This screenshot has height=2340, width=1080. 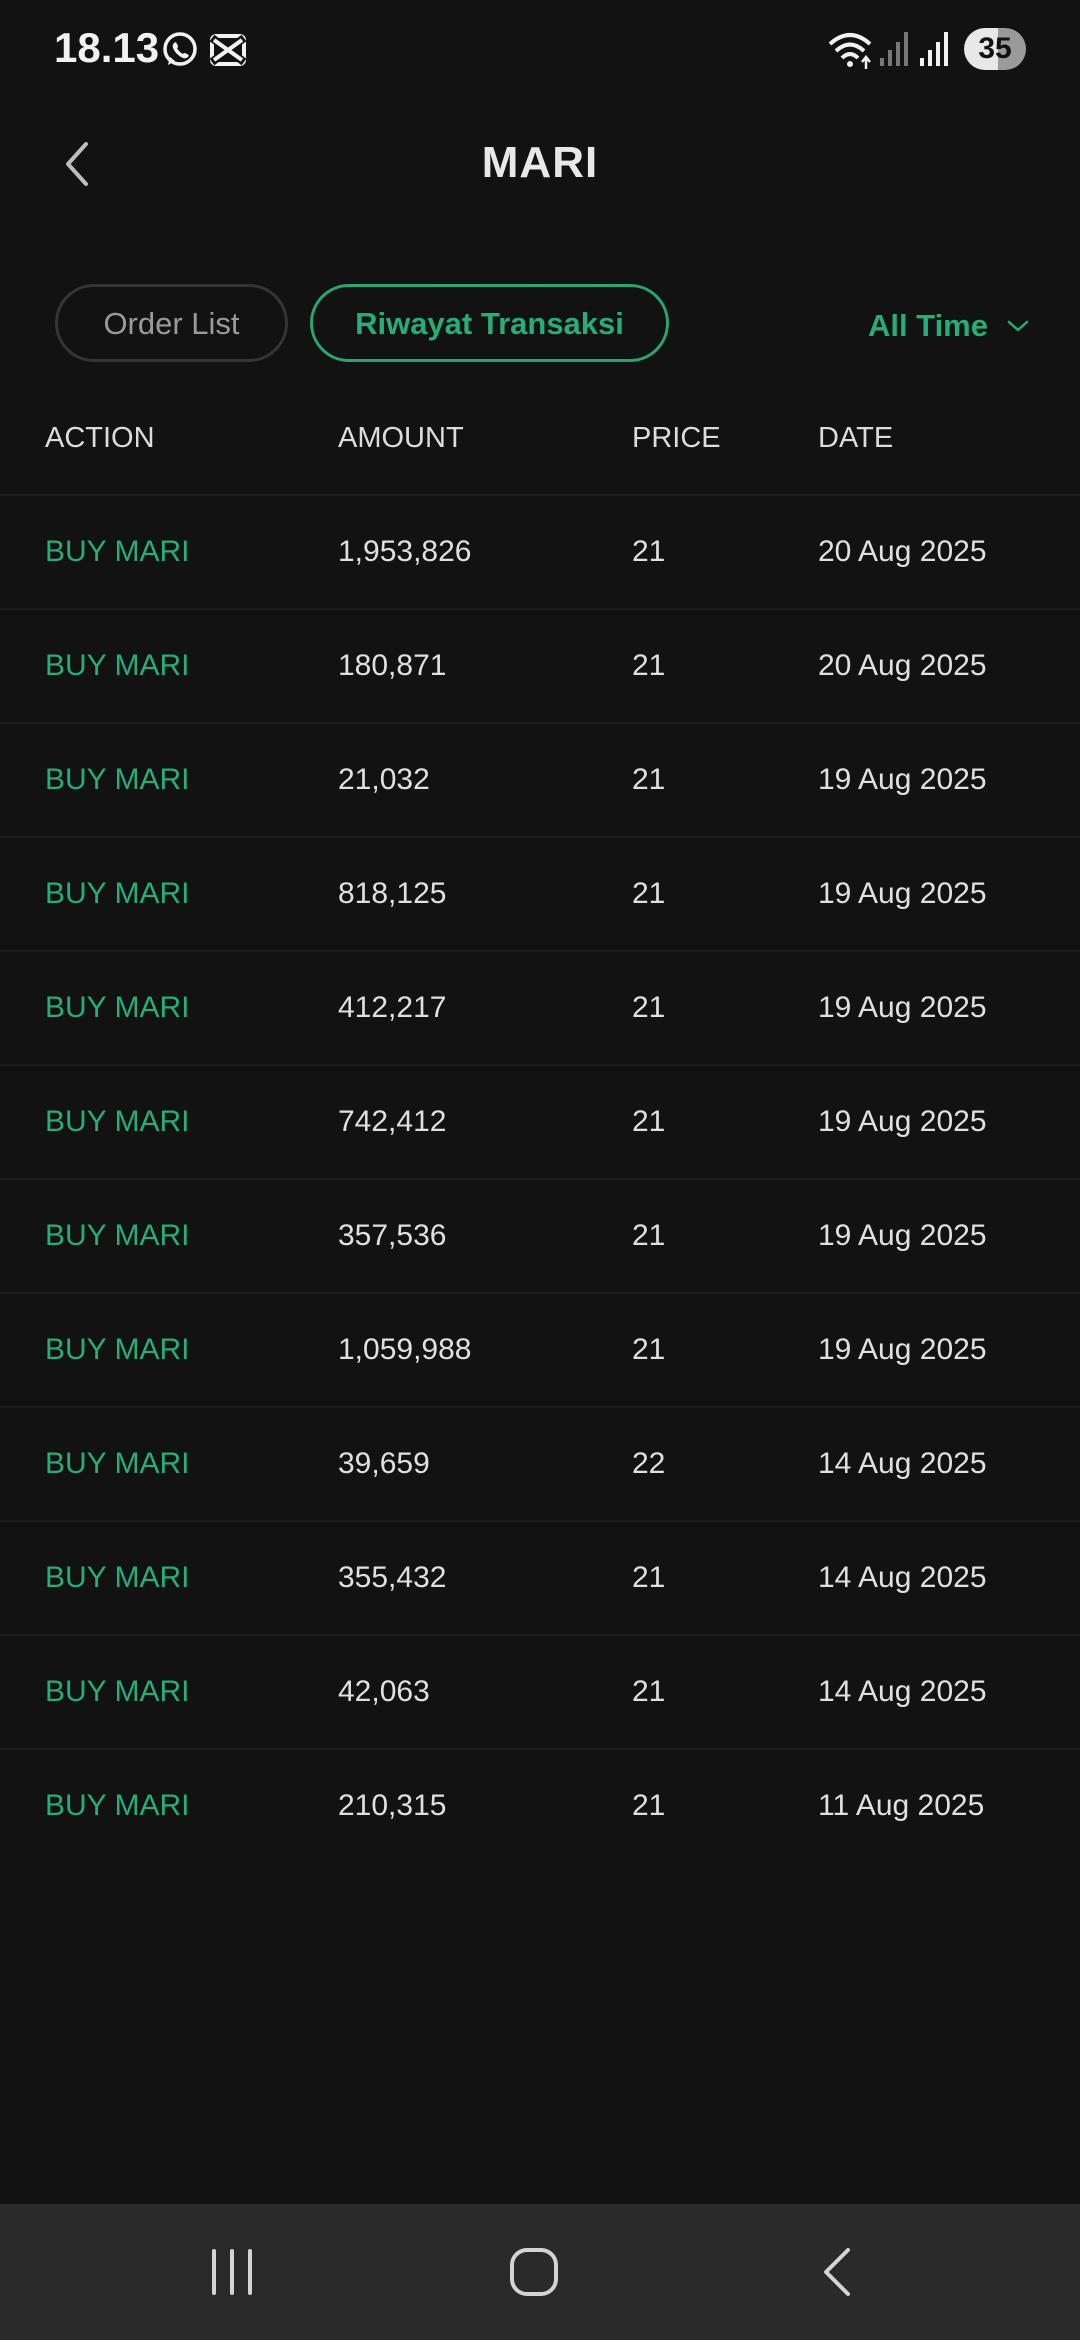 I want to click on table-row: BUY MARI 412,217 21 19 Aug 2025, so click(x=540, y=1009).